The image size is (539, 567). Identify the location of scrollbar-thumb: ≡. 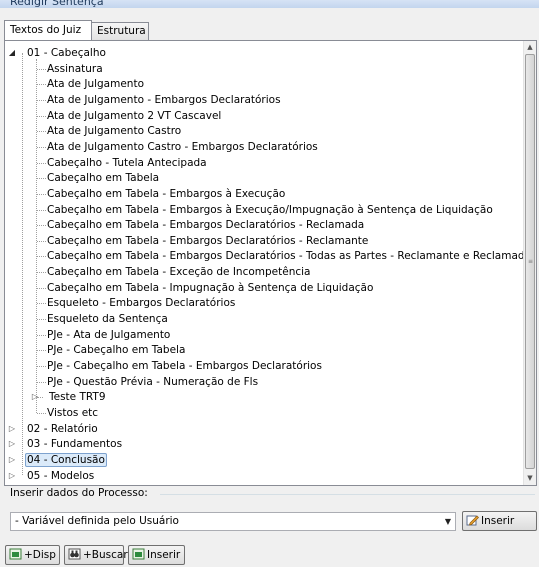
(530, 261).